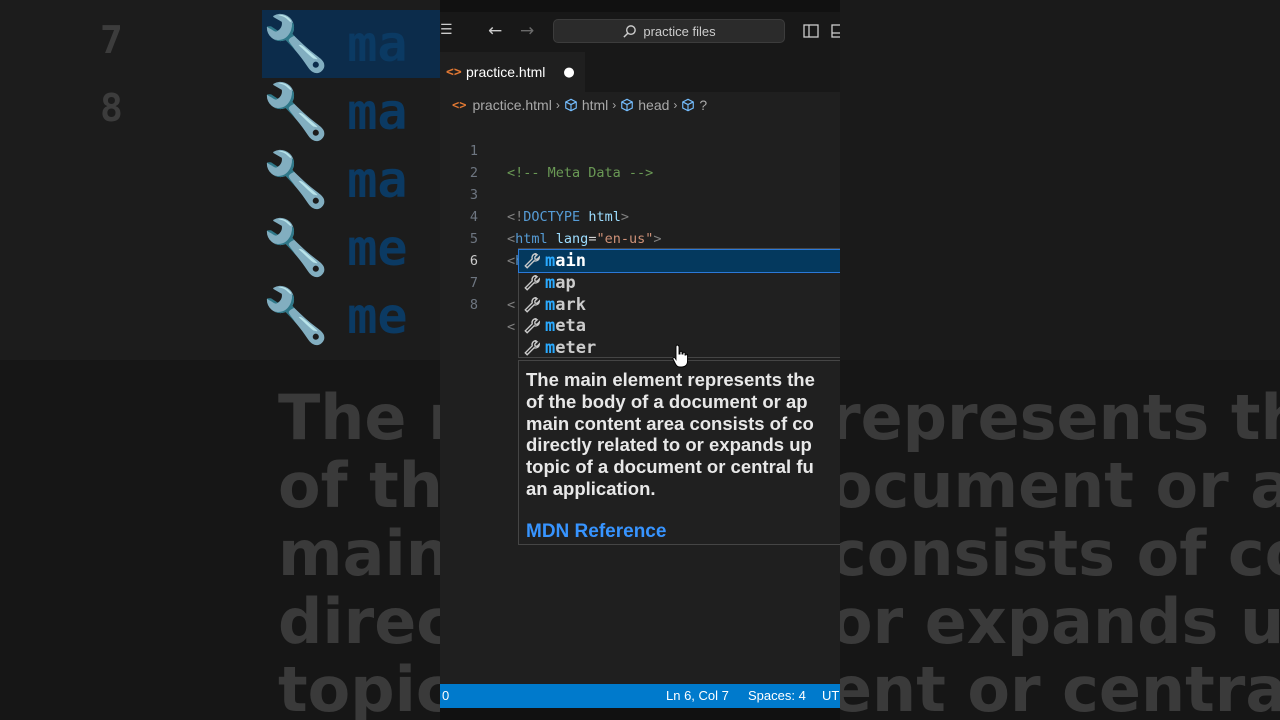  What do you see at coordinates (570, 325) in the screenshot?
I see `suggestion-rest: eta` at bounding box center [570, 325].